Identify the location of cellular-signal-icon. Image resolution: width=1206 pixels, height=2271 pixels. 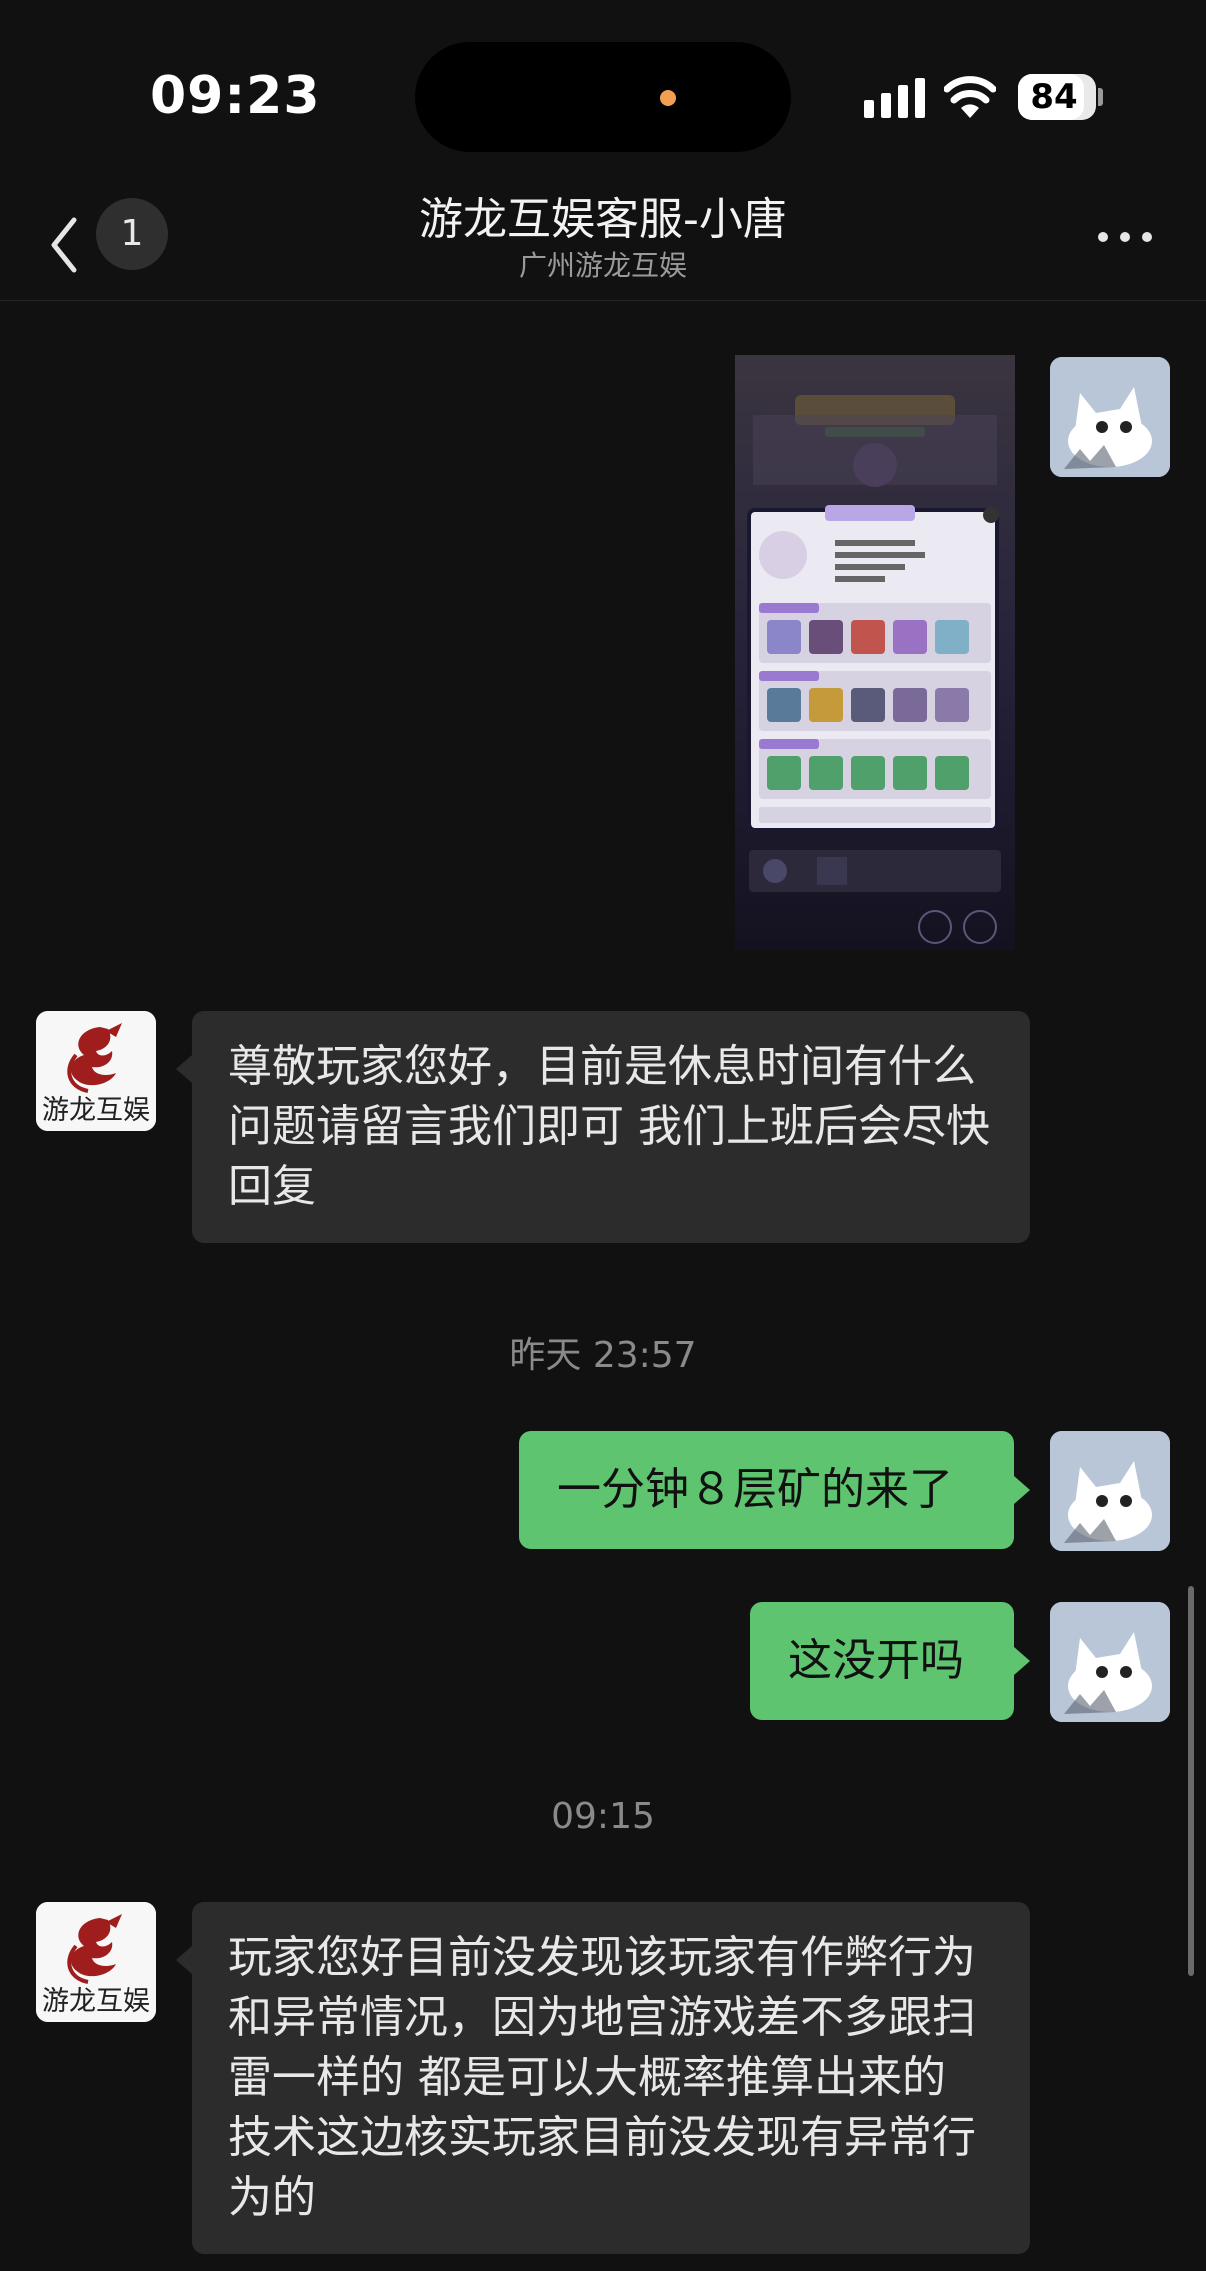
(894, 98).